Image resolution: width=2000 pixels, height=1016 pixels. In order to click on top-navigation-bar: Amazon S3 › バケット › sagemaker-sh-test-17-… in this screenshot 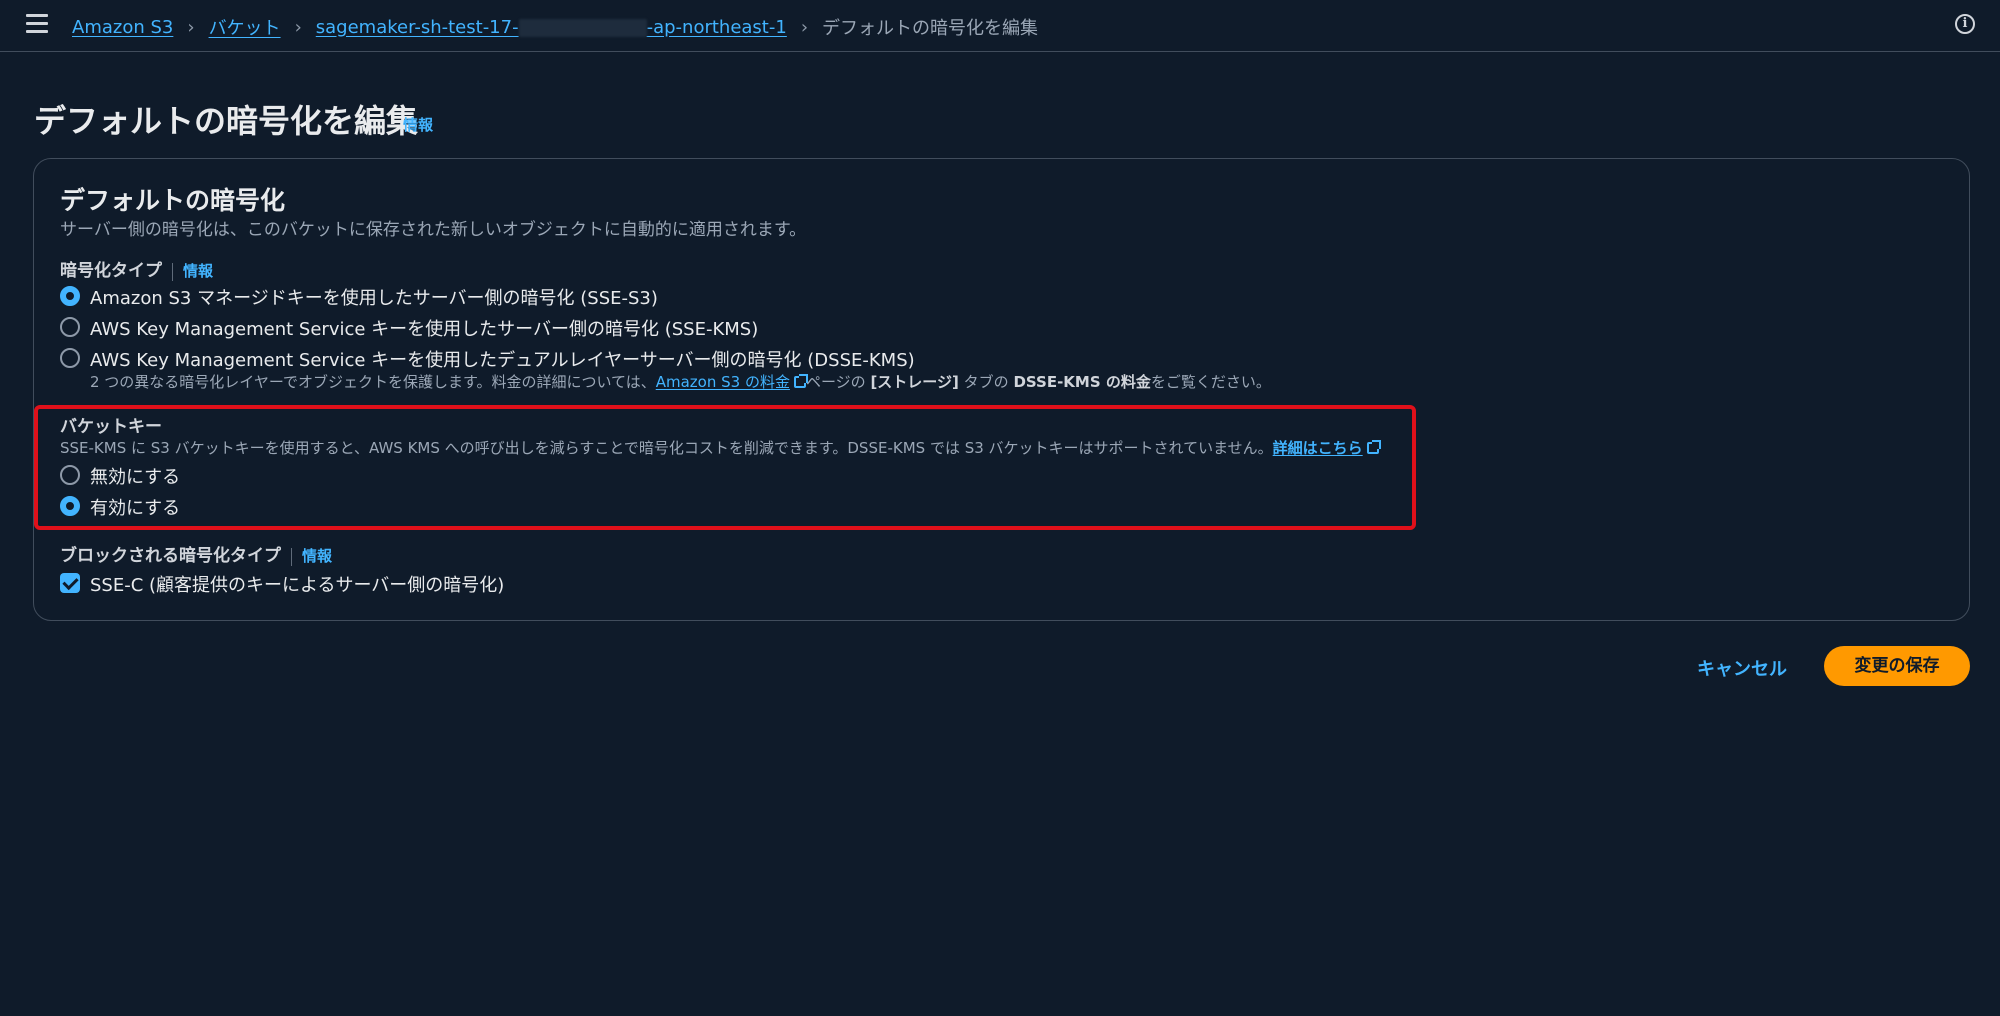, I will do `click(1000, 26)`.